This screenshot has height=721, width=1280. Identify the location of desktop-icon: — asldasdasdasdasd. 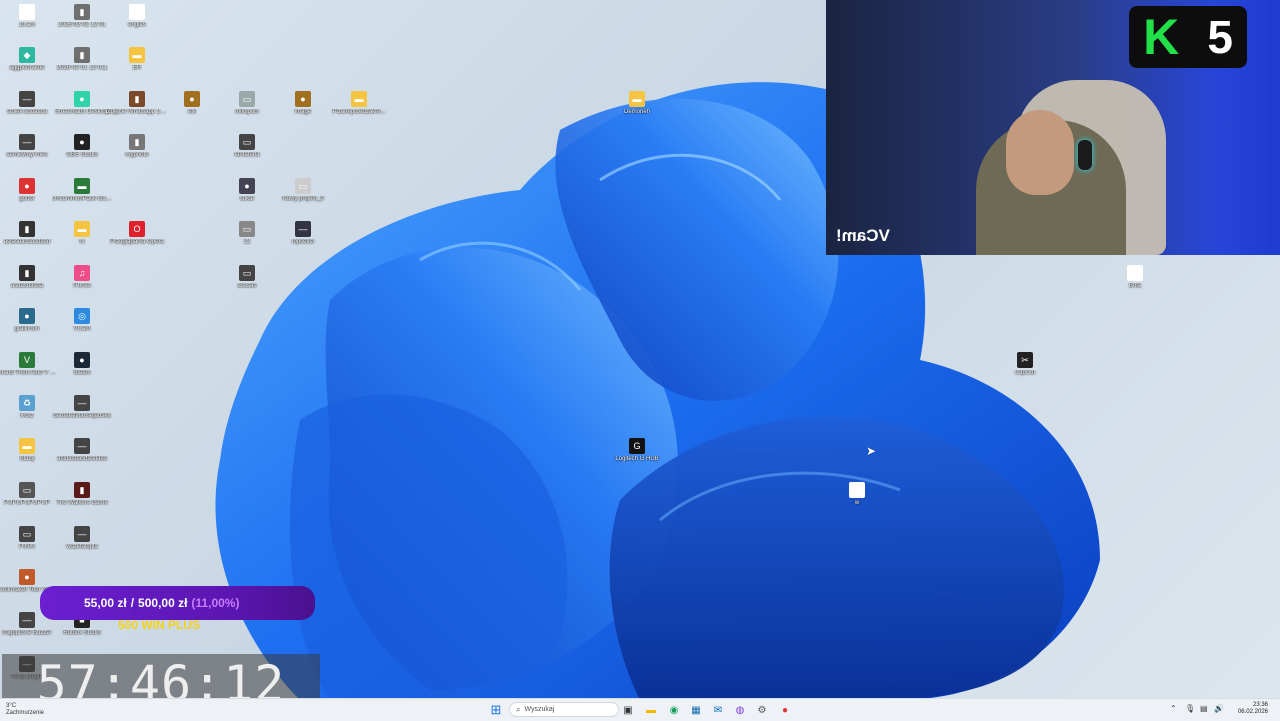
(82, 450).